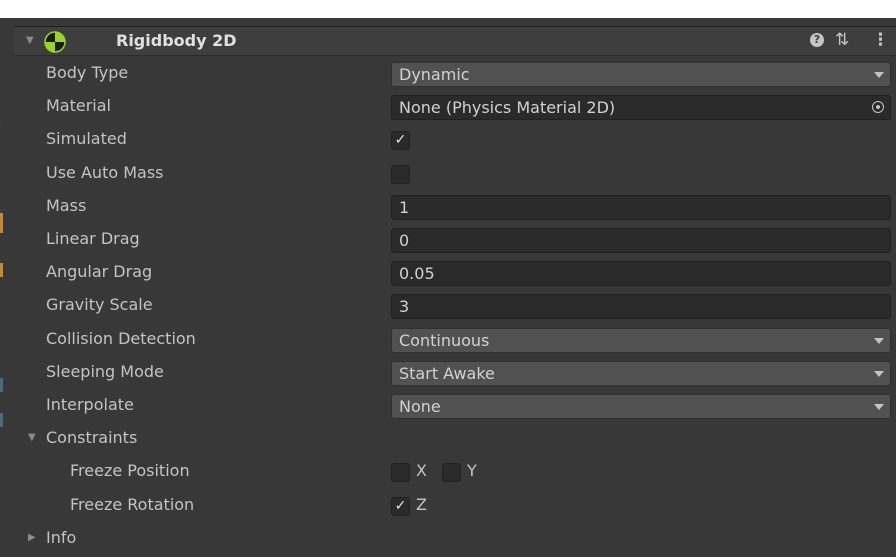  I want to click on constraints-foldout: ▼ Constraints, so click(455, 439).